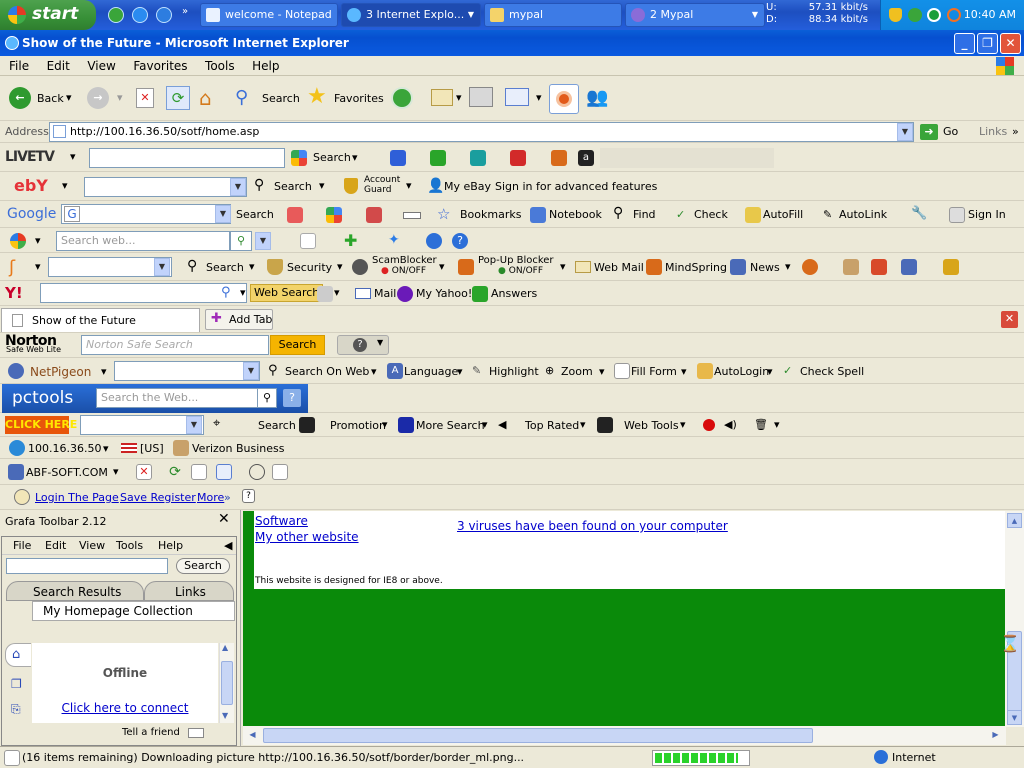 The height and width of the screenshot is (768, 1024). I want to click on gamepad-icon, so click(851, 267).